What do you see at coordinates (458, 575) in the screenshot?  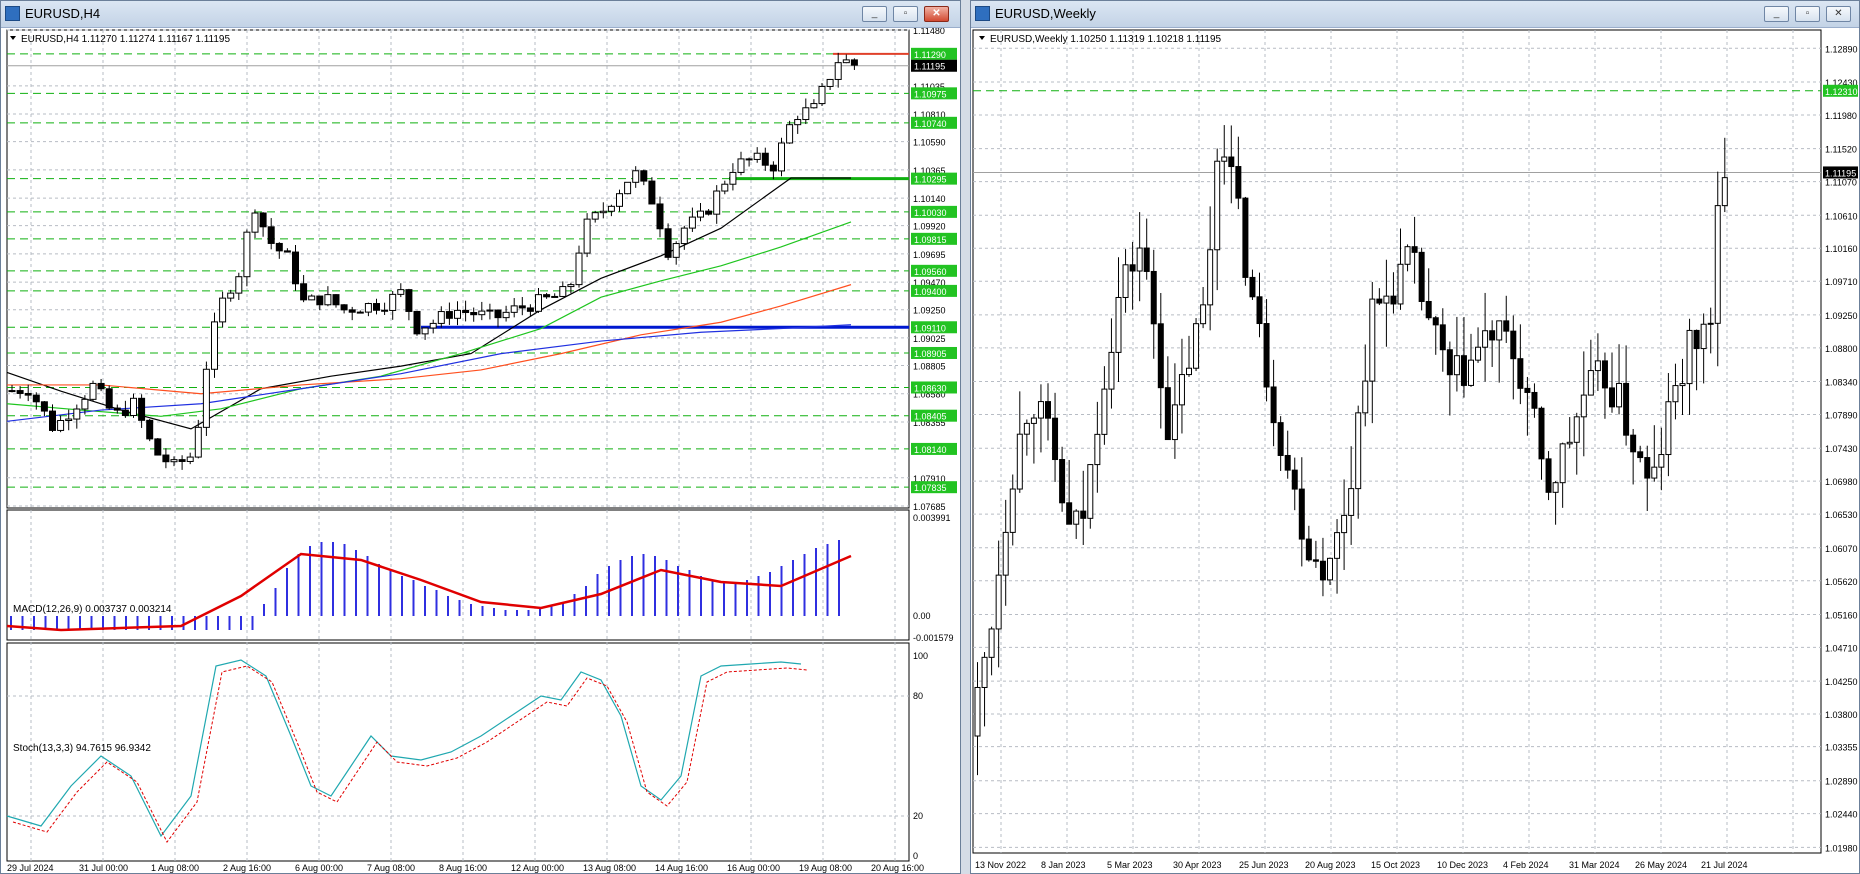 I see `macd-pane-border` at bounding box center [458, 575].